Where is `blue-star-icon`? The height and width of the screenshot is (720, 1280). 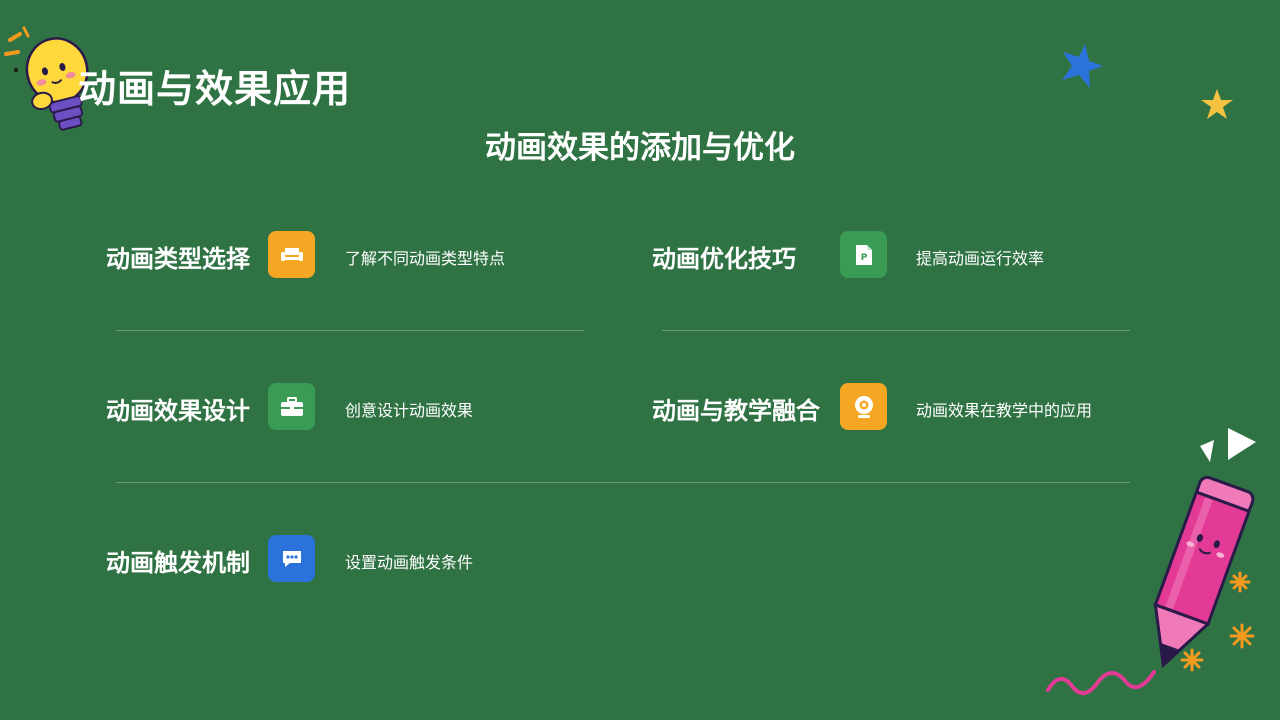
blue-star-icon is located at coordinates (1082, 66).